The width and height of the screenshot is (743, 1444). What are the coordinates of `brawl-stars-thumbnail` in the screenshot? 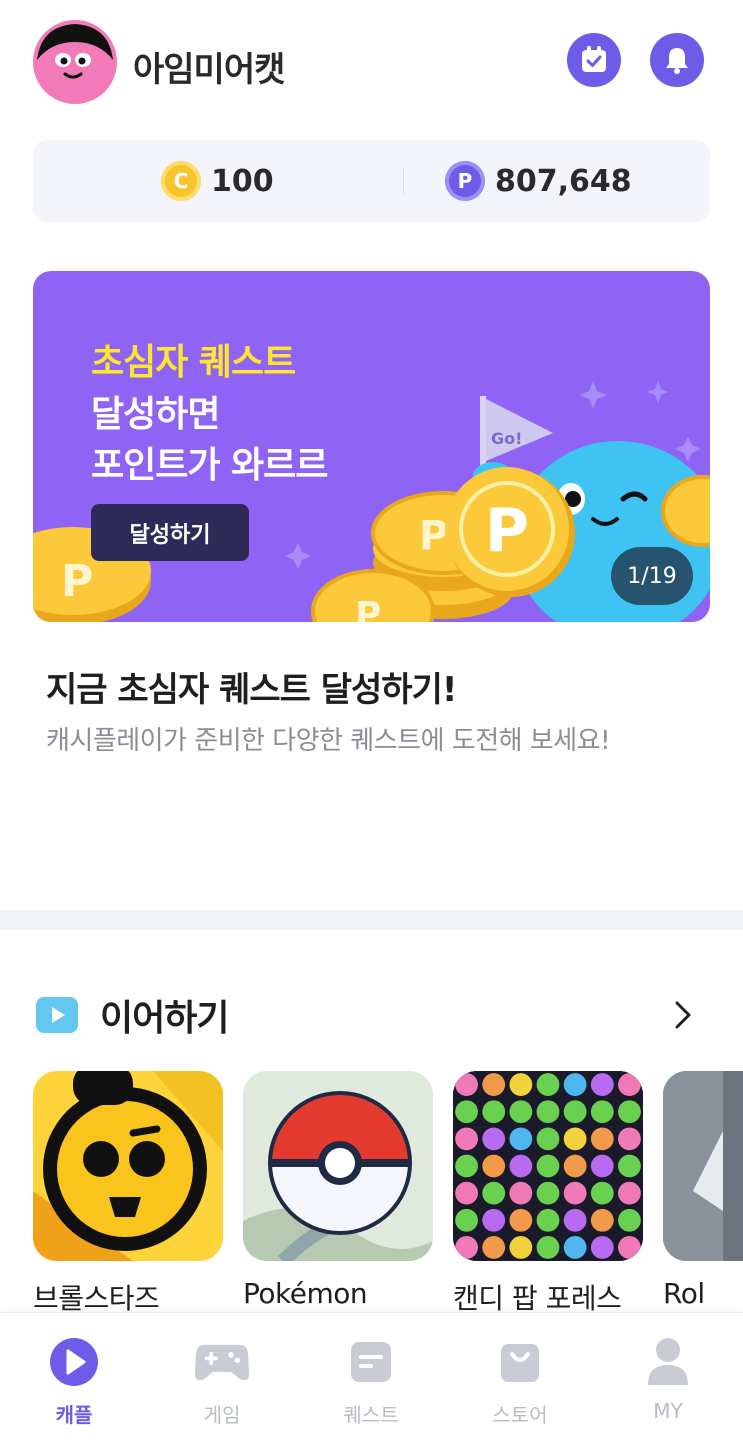 It's located at (128, 1166).